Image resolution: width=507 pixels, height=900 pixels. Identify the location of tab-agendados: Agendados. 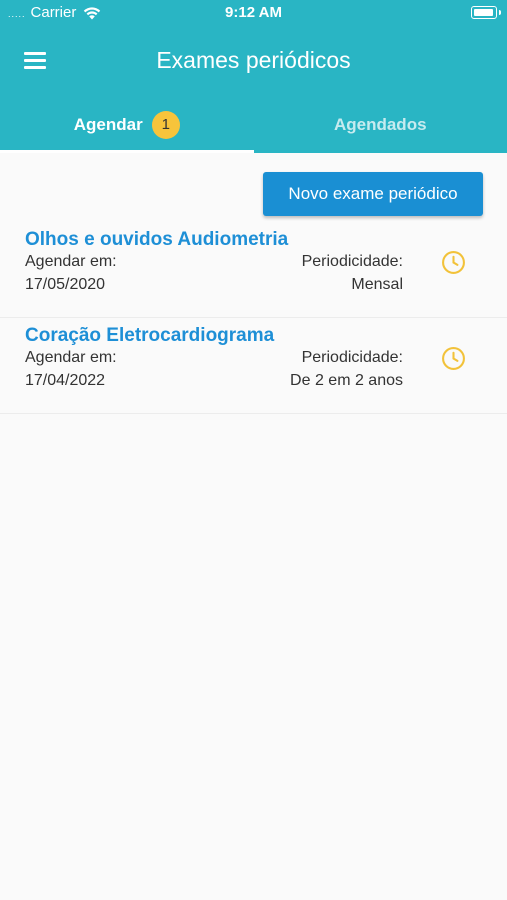
(380, 124).